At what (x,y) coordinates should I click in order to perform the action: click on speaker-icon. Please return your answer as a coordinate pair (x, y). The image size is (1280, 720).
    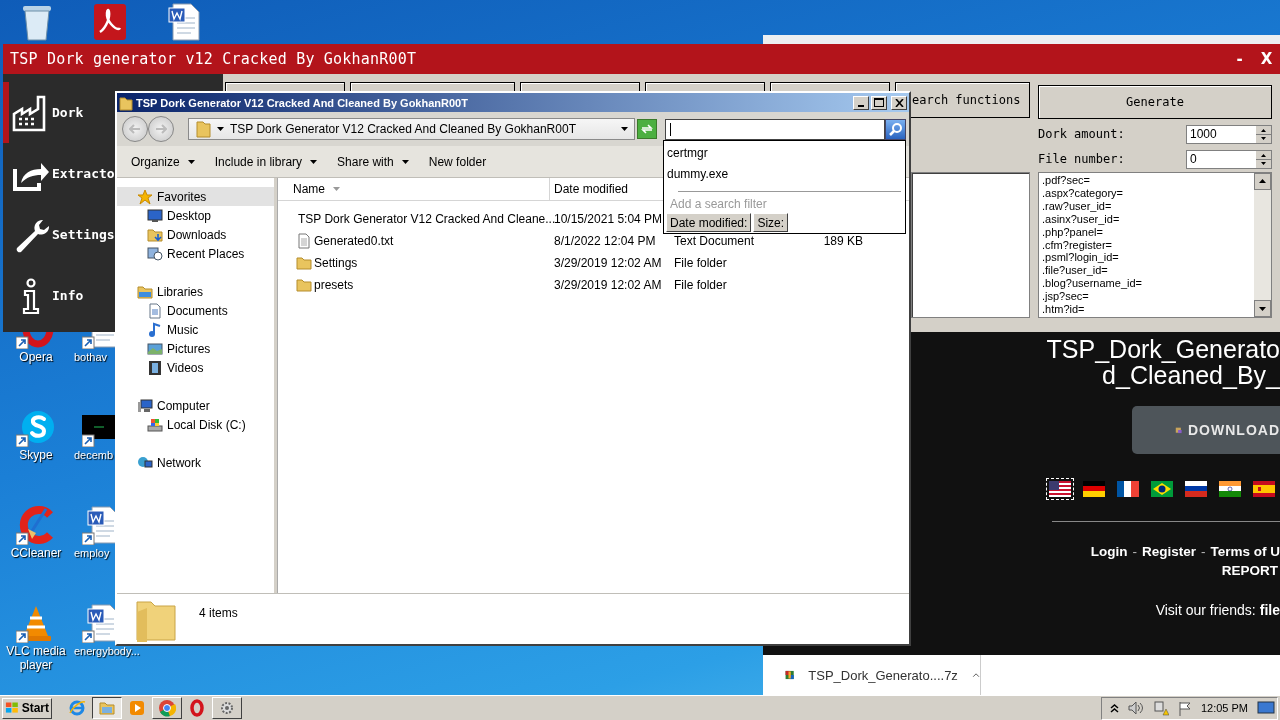
    Looking at the image, I should click on (1135, 708).